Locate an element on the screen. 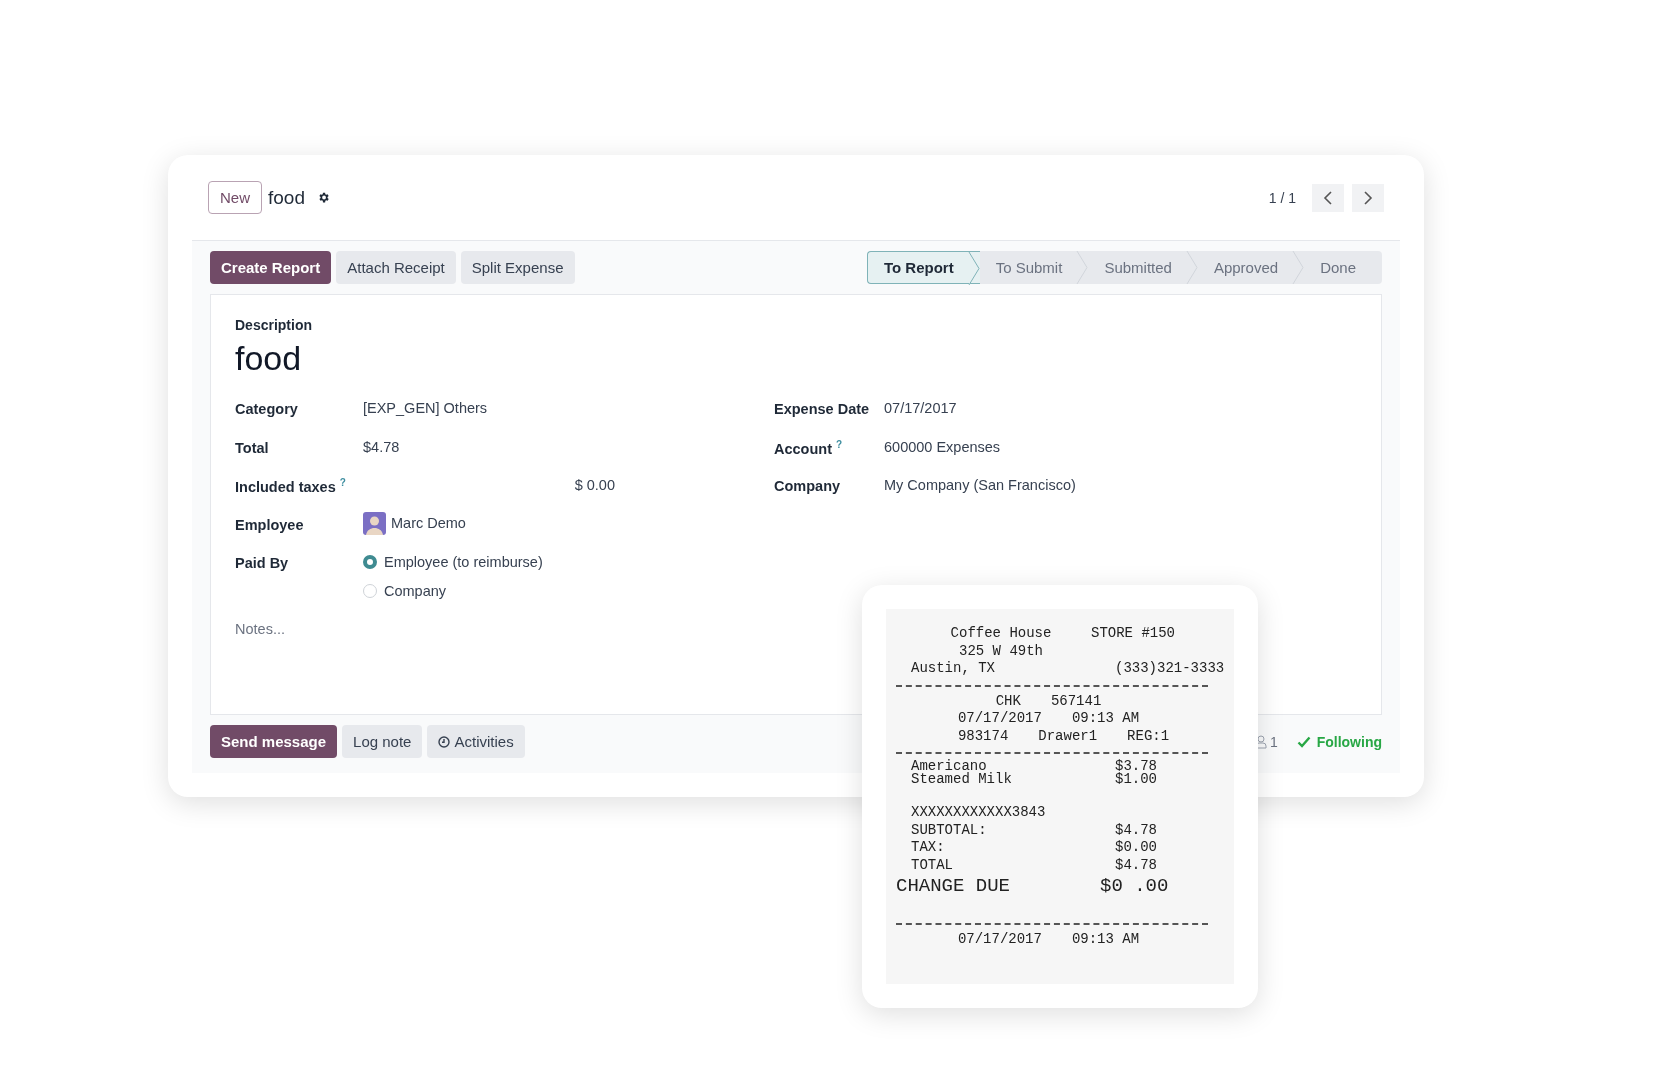 This screenshot has width=1680, height=1078. receipt-text: $1.00 is located at coordinates (1136, 779).